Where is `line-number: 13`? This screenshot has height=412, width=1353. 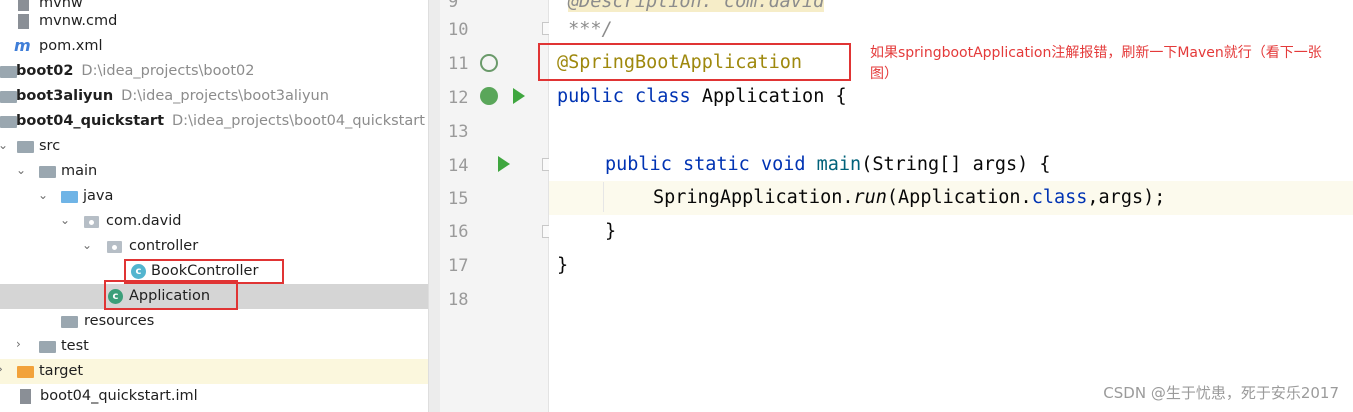
line-number: 13 is located at coordinates (458, 132).